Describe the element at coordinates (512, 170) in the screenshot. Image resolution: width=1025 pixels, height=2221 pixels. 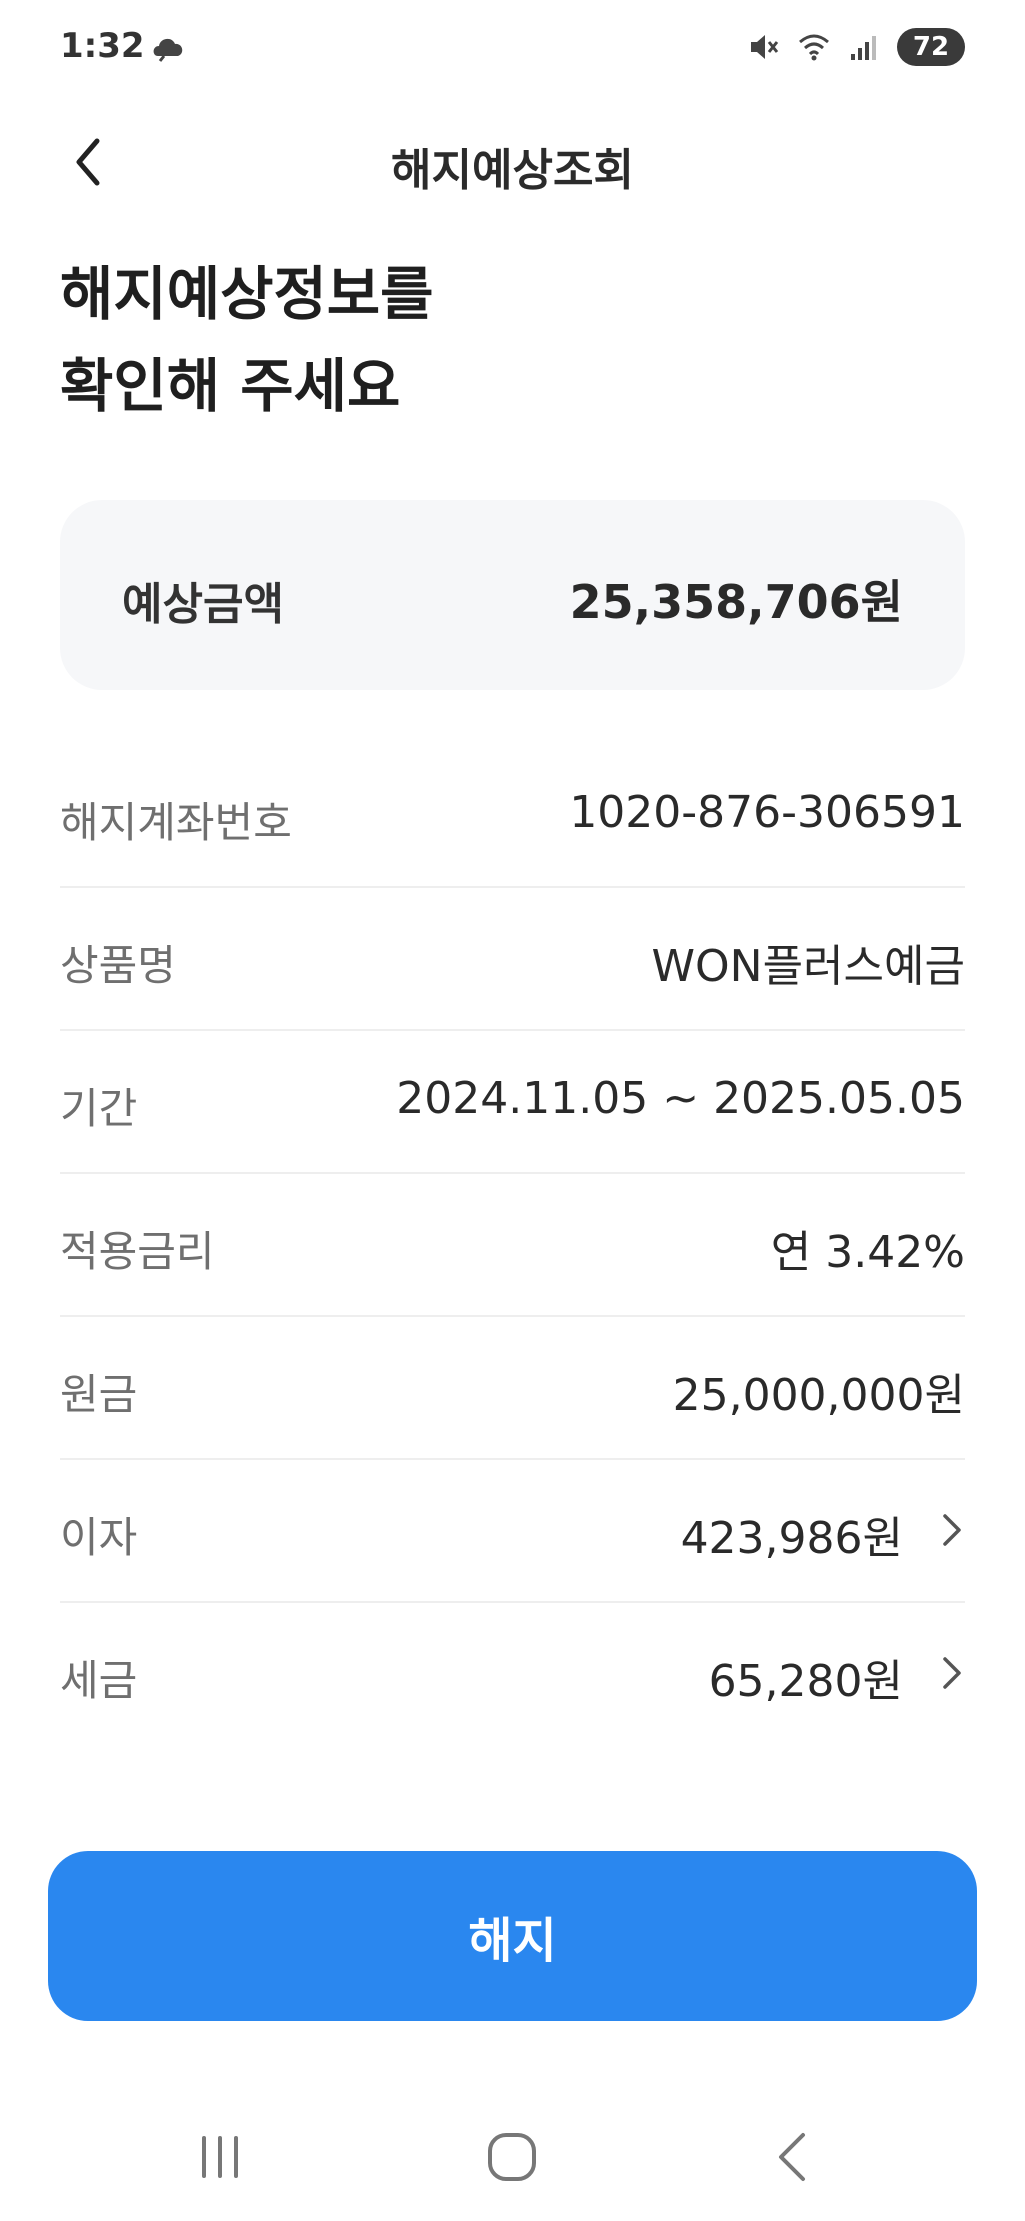
I see `page-title: 해지예상조회` at that location.